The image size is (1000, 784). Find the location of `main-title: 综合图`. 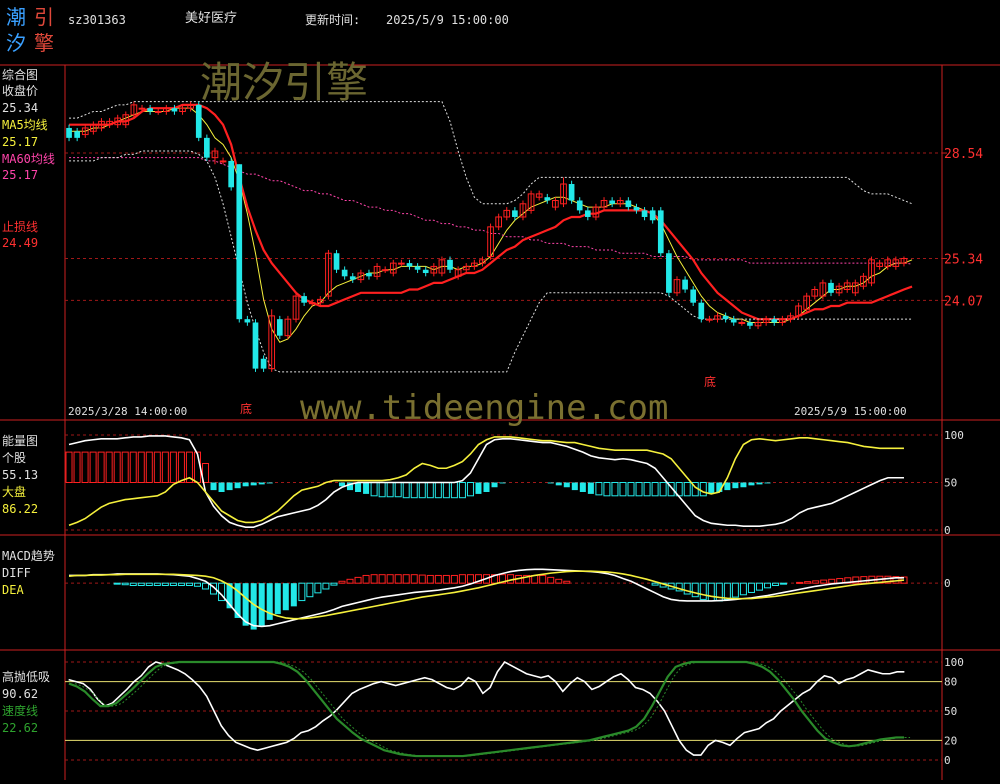

main-title: 综合图 is located at coordinates (20, 75).